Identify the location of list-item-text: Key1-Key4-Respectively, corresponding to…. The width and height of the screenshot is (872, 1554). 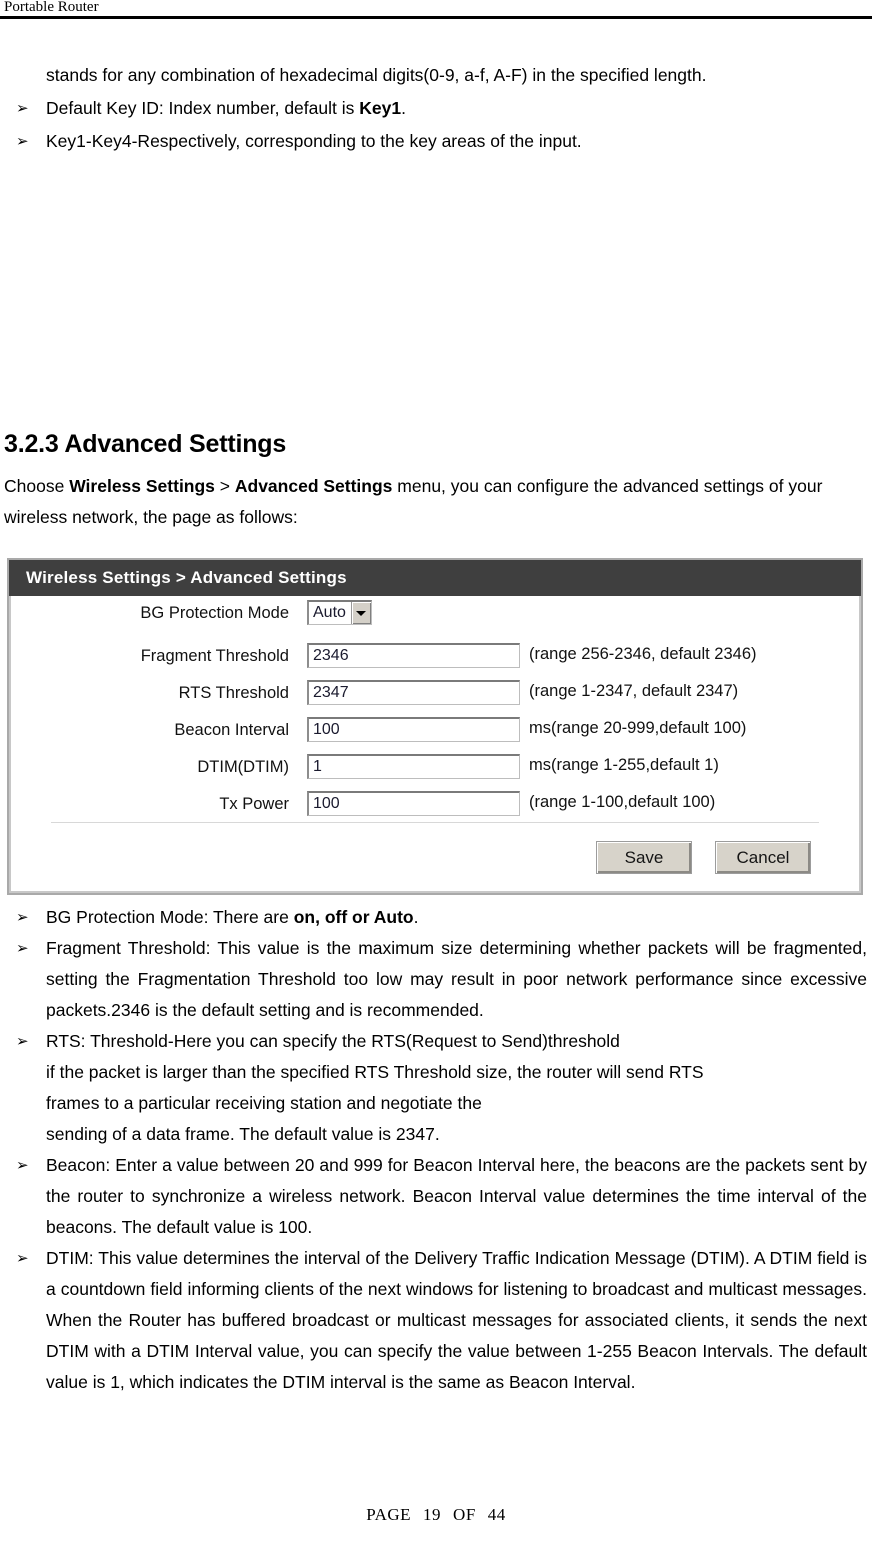
(314, 141).